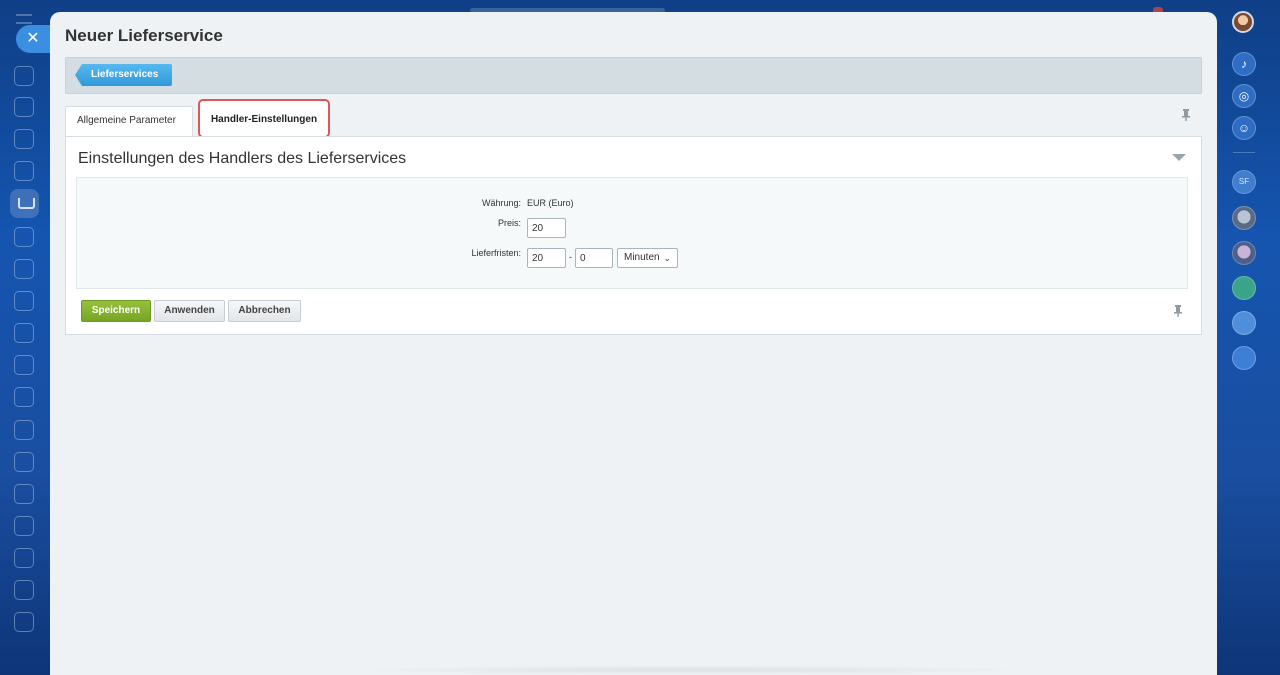 The width and height of the screenshot is (1280, 675). Describe the element at coordinates (24, 76) in the screenshot. I see `funnel-icon` at that location.